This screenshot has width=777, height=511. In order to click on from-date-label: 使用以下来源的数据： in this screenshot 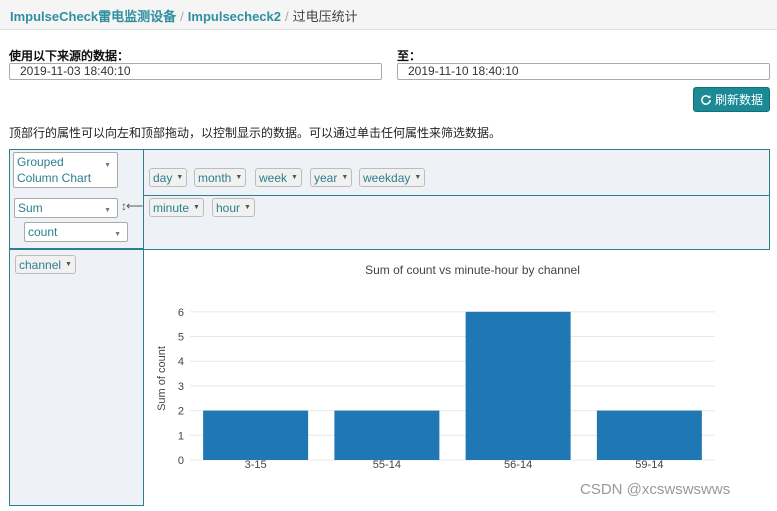, I will do `click(69, 56)`.